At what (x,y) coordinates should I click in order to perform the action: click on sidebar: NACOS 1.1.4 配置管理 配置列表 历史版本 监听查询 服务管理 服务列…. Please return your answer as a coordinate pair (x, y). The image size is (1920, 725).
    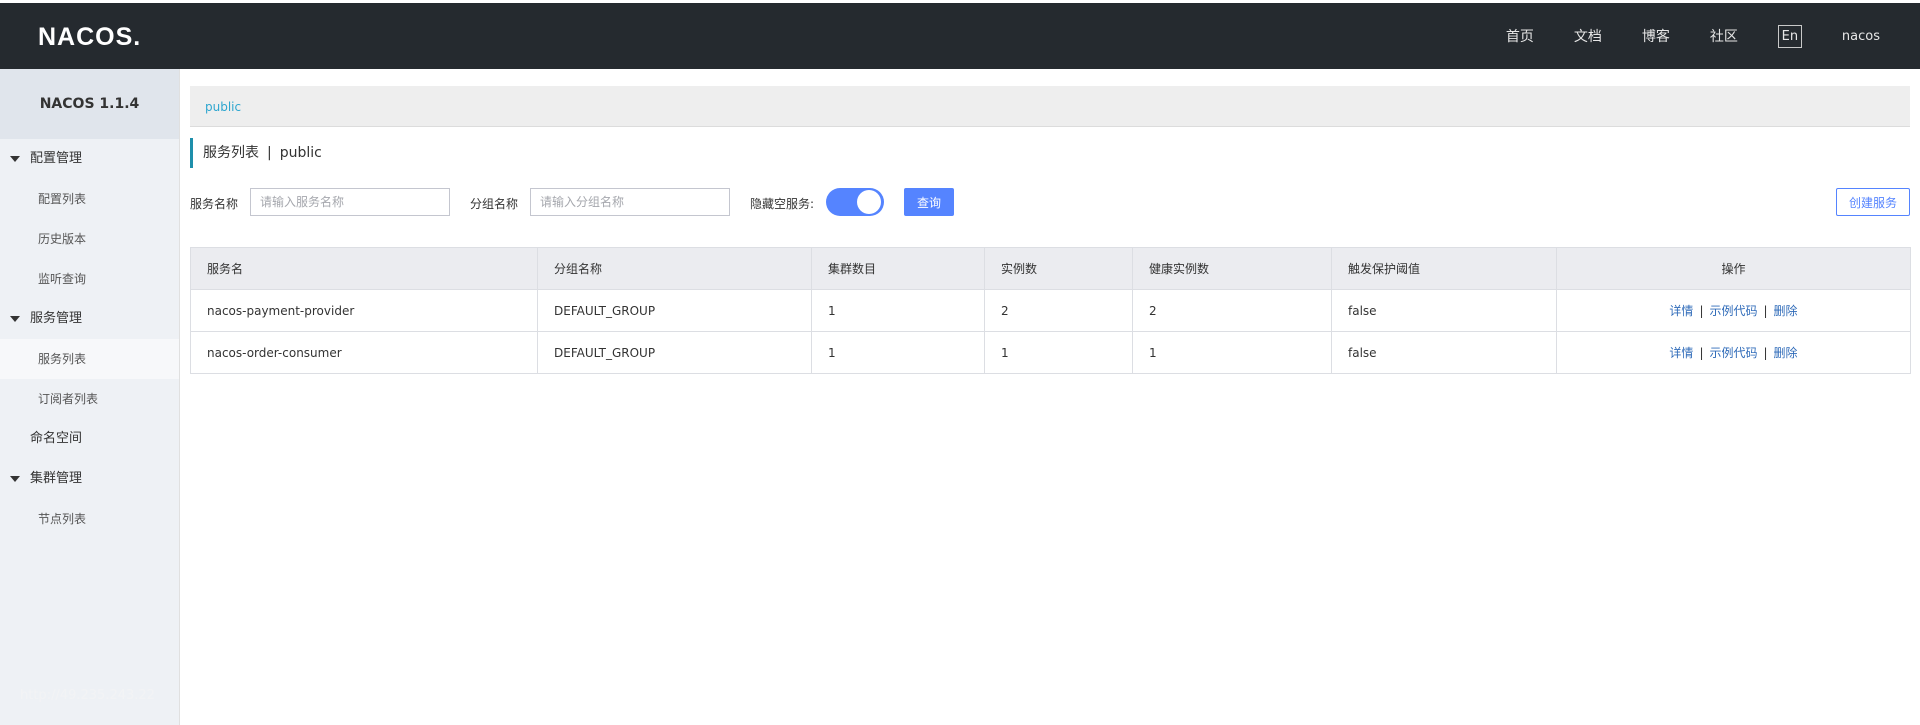
    Looking at the image, I should click on (90, 397).